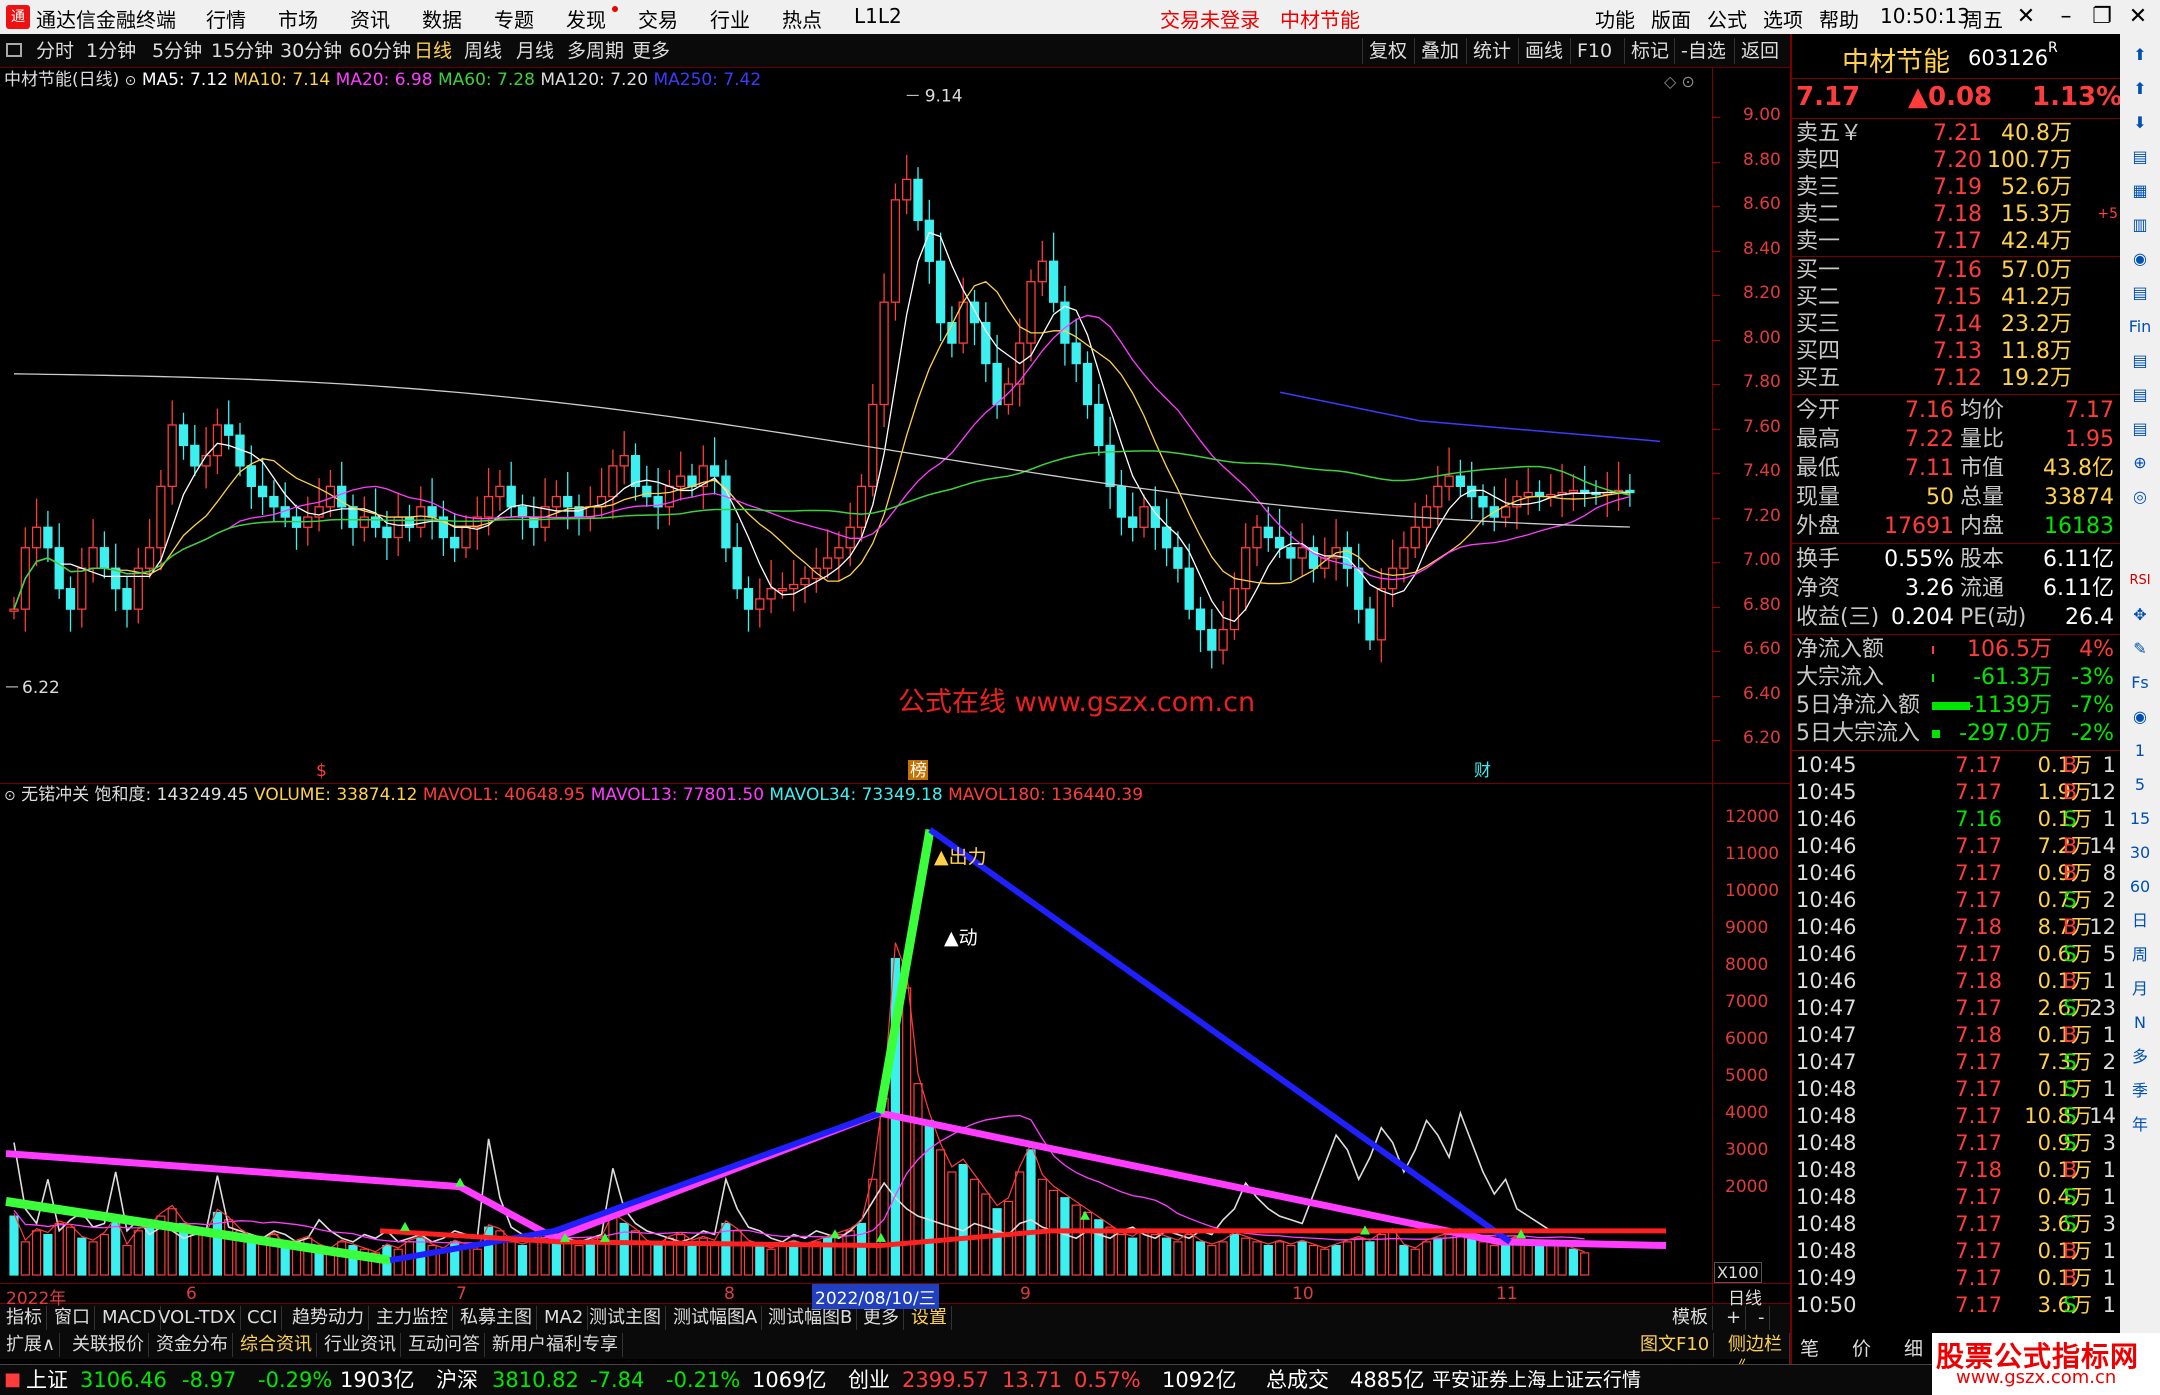  I want to click on menu-shichang: 市场, so click(298, 18).